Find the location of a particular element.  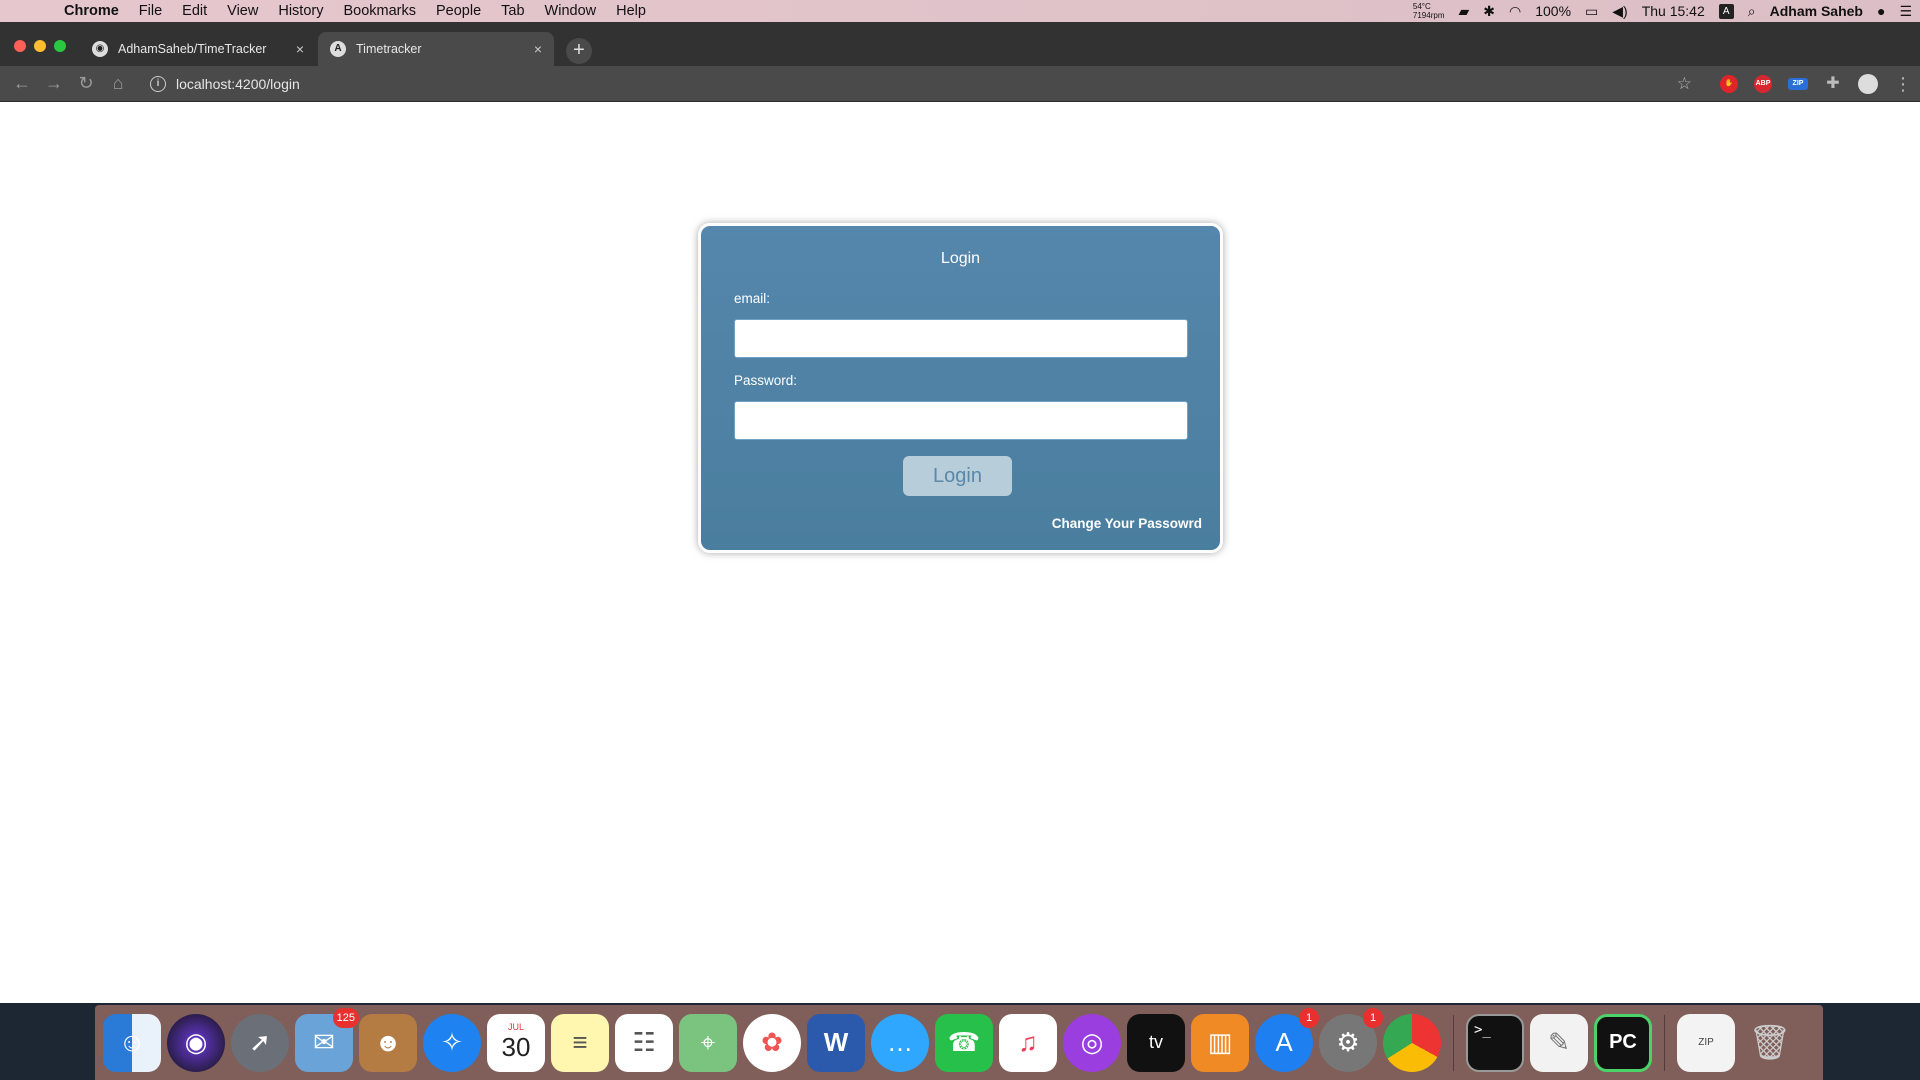

chrome-menu-icon: ⋮ is located at coordinates (1903, 84).